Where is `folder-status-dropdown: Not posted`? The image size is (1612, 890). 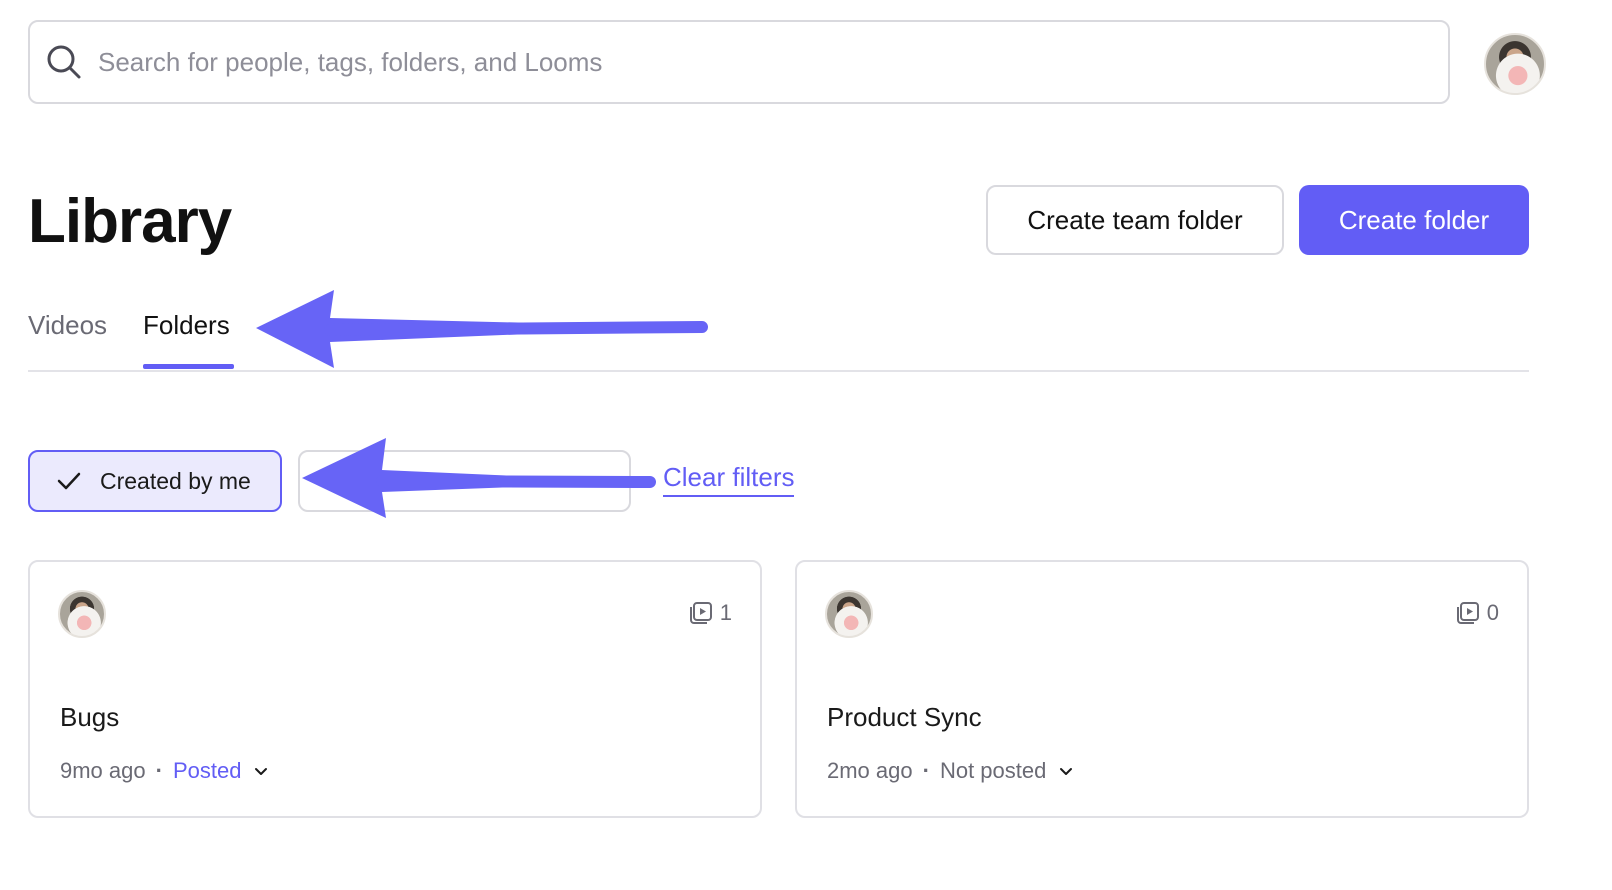 folder-status-dropdown: Not posted is located at coordinates (1007, 771).